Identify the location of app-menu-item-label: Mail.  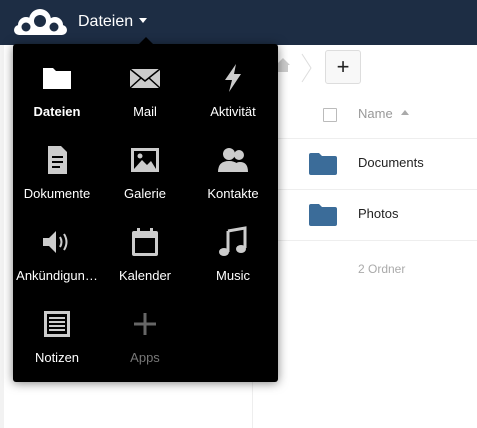
(145, 111).